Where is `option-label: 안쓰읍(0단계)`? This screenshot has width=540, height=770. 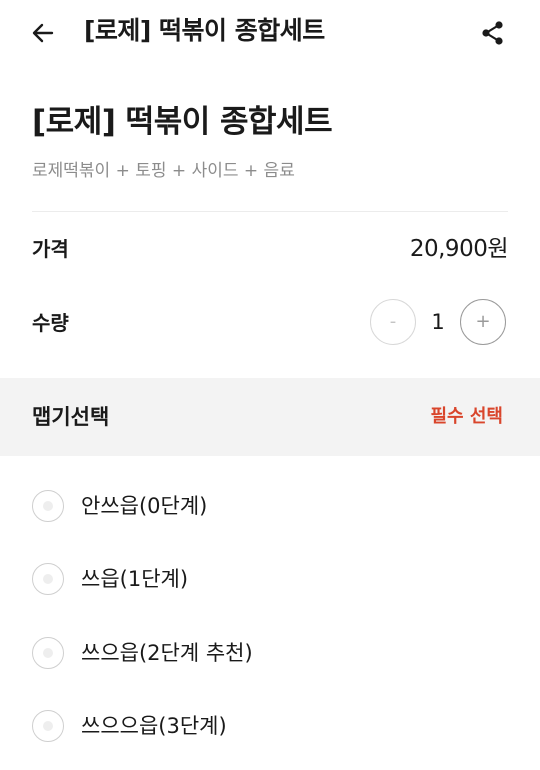 option-label: 안쓰읍(0단계) is located at coordinates (144, 506).